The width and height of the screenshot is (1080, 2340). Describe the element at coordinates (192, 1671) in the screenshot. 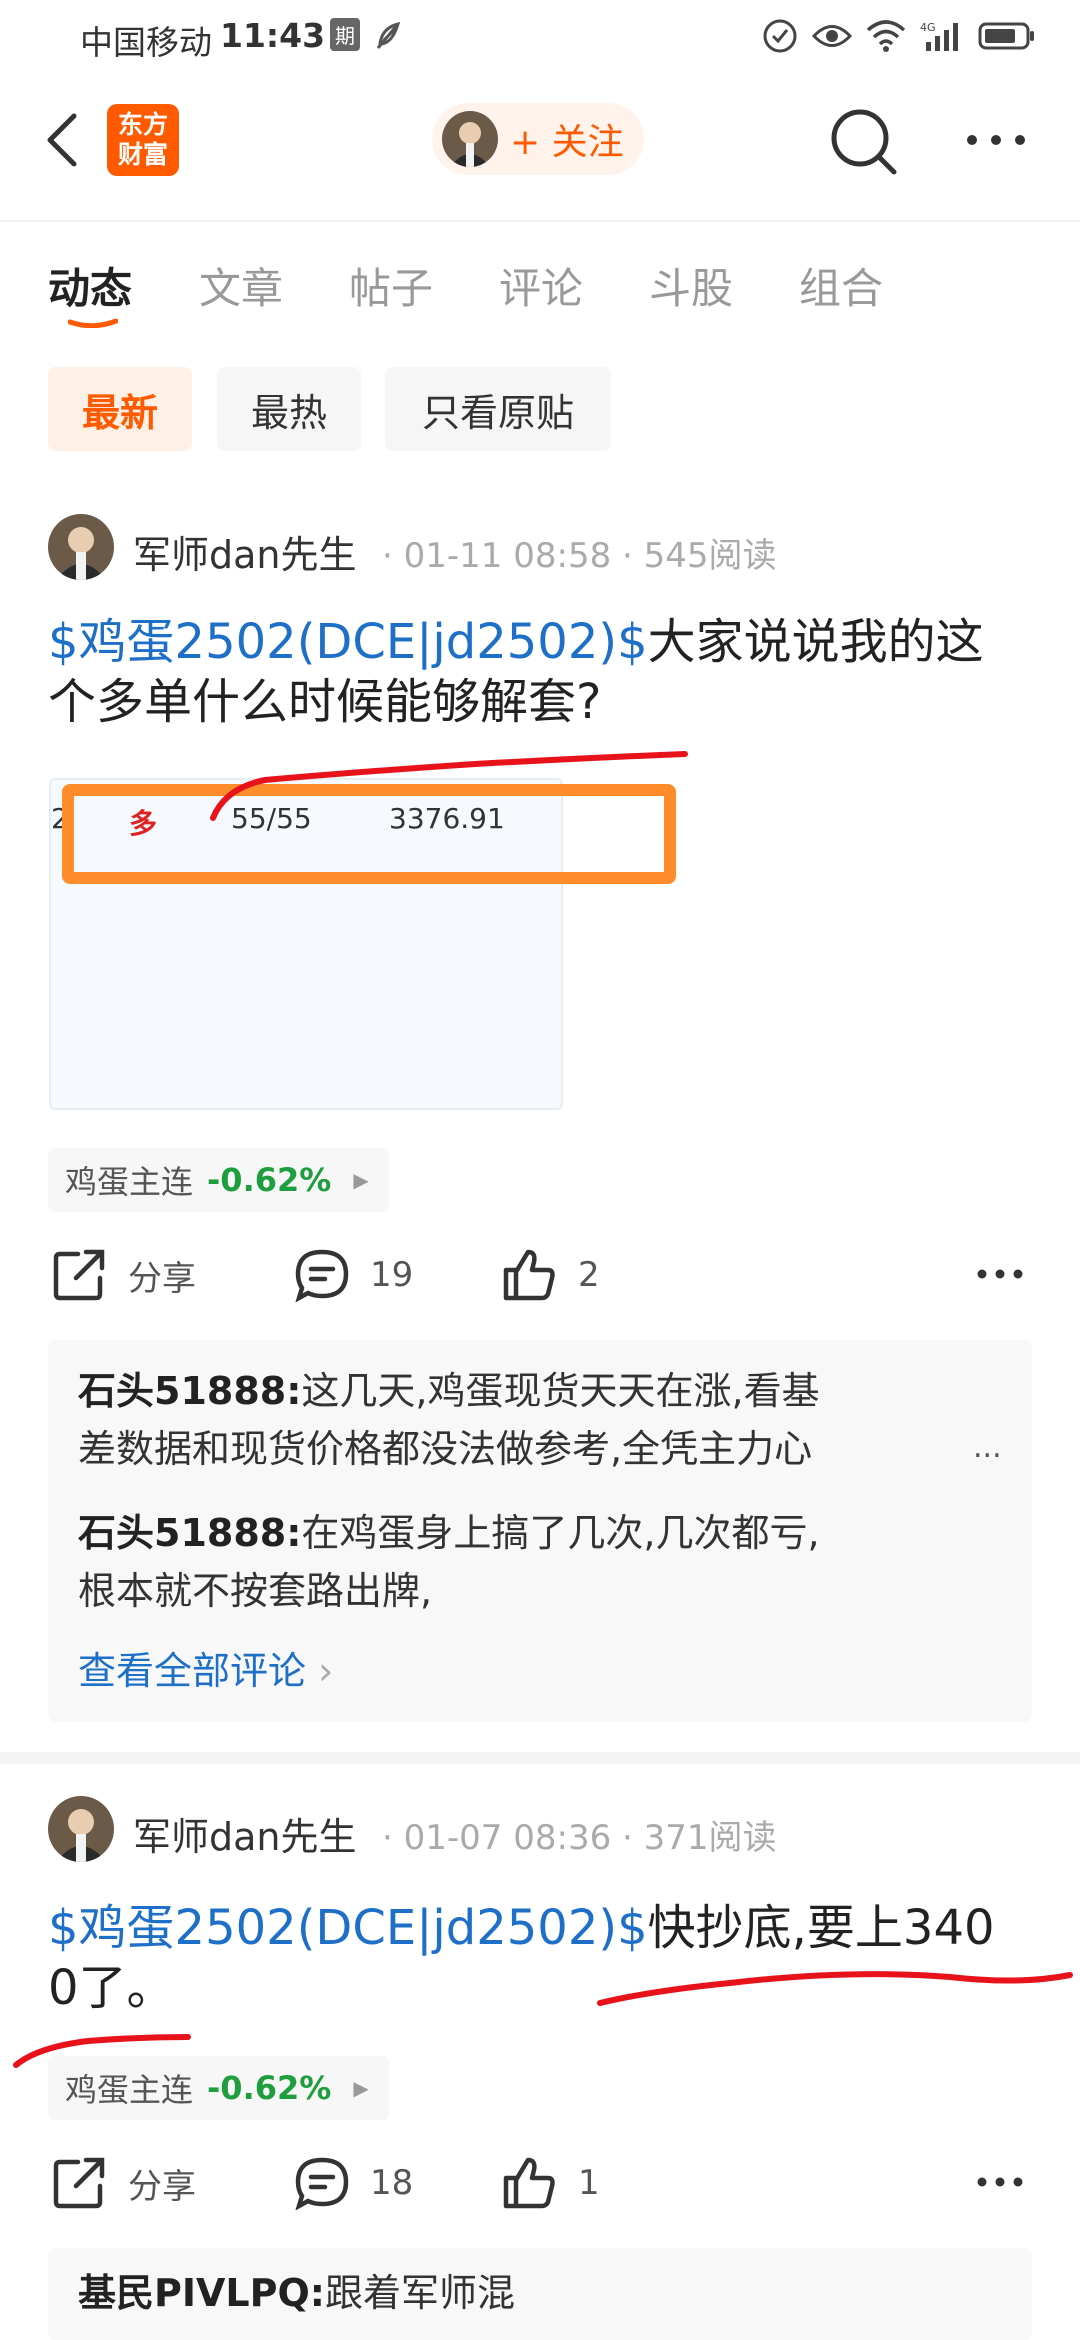

I see `view-all-label: 查看全部评论` at that location.